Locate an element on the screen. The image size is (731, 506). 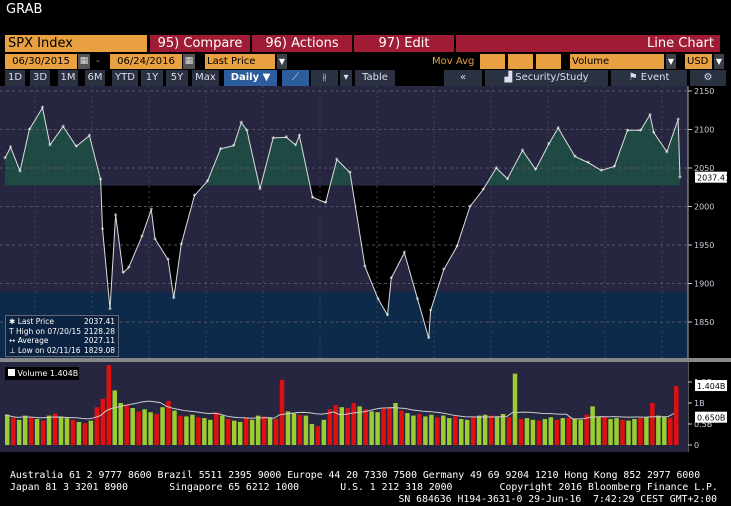
period-button-ytd: YTD is located at coordinates (125, 78).